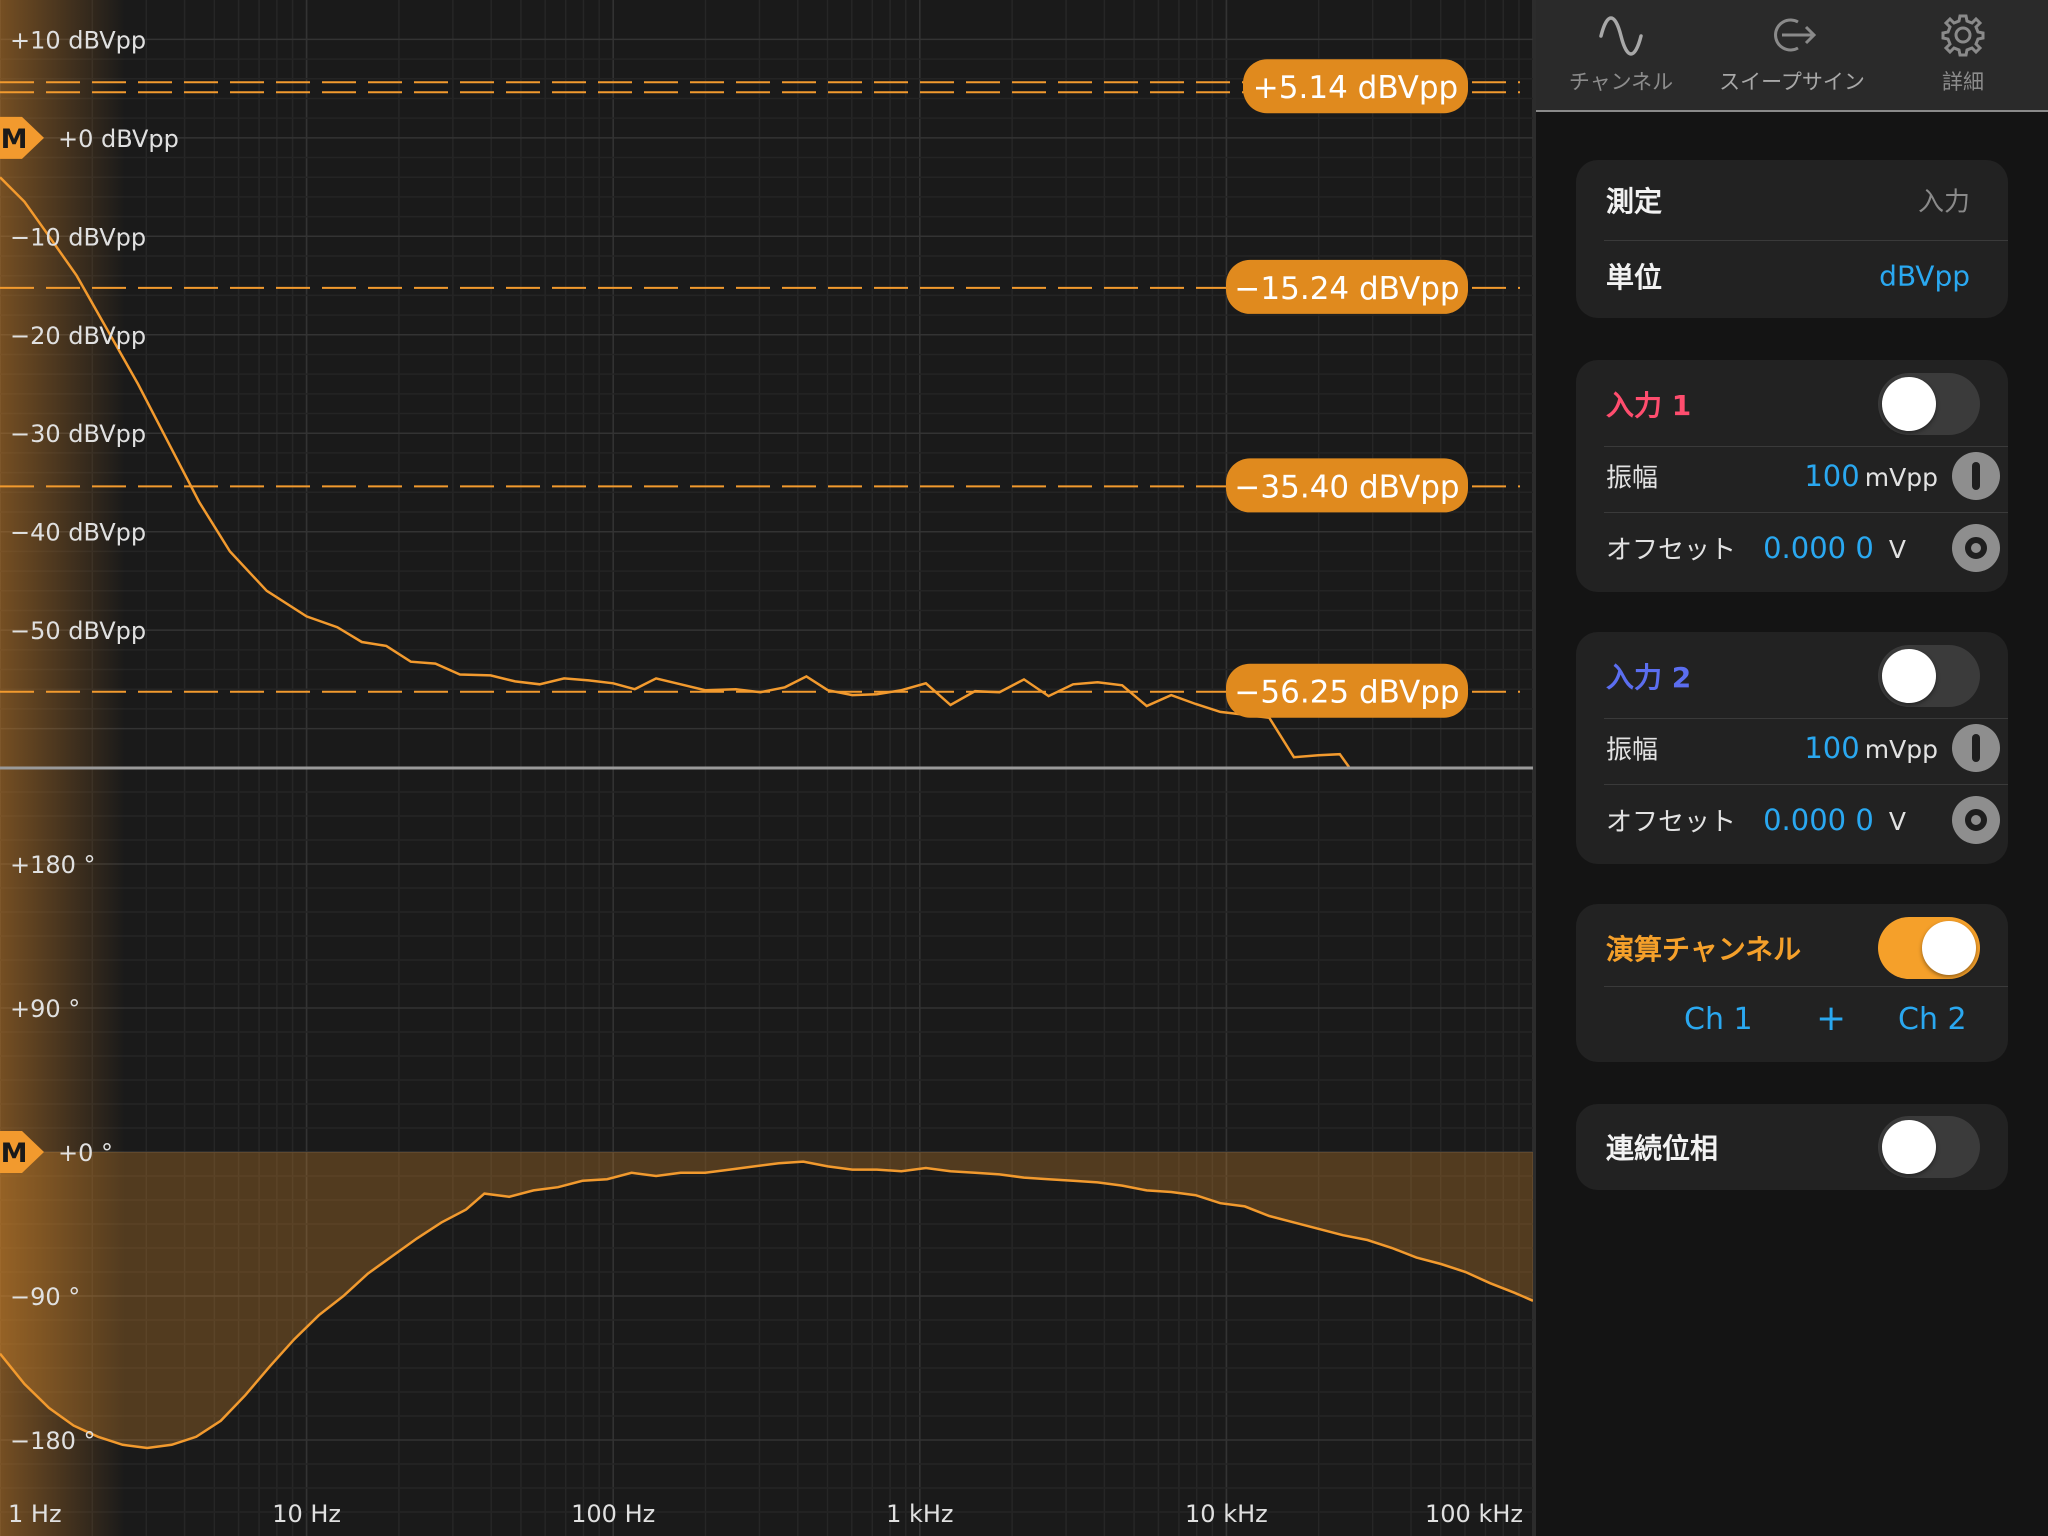 The width and height of the screenshot is (2048, 1536). Describe the element at coordinates (78, 533) in the screenshot. I see `magnitude-y-label: −40 dBVpp` at that location.